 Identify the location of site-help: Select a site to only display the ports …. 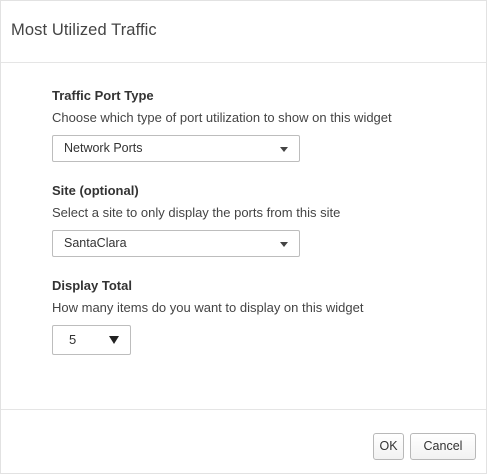
(196, 212).